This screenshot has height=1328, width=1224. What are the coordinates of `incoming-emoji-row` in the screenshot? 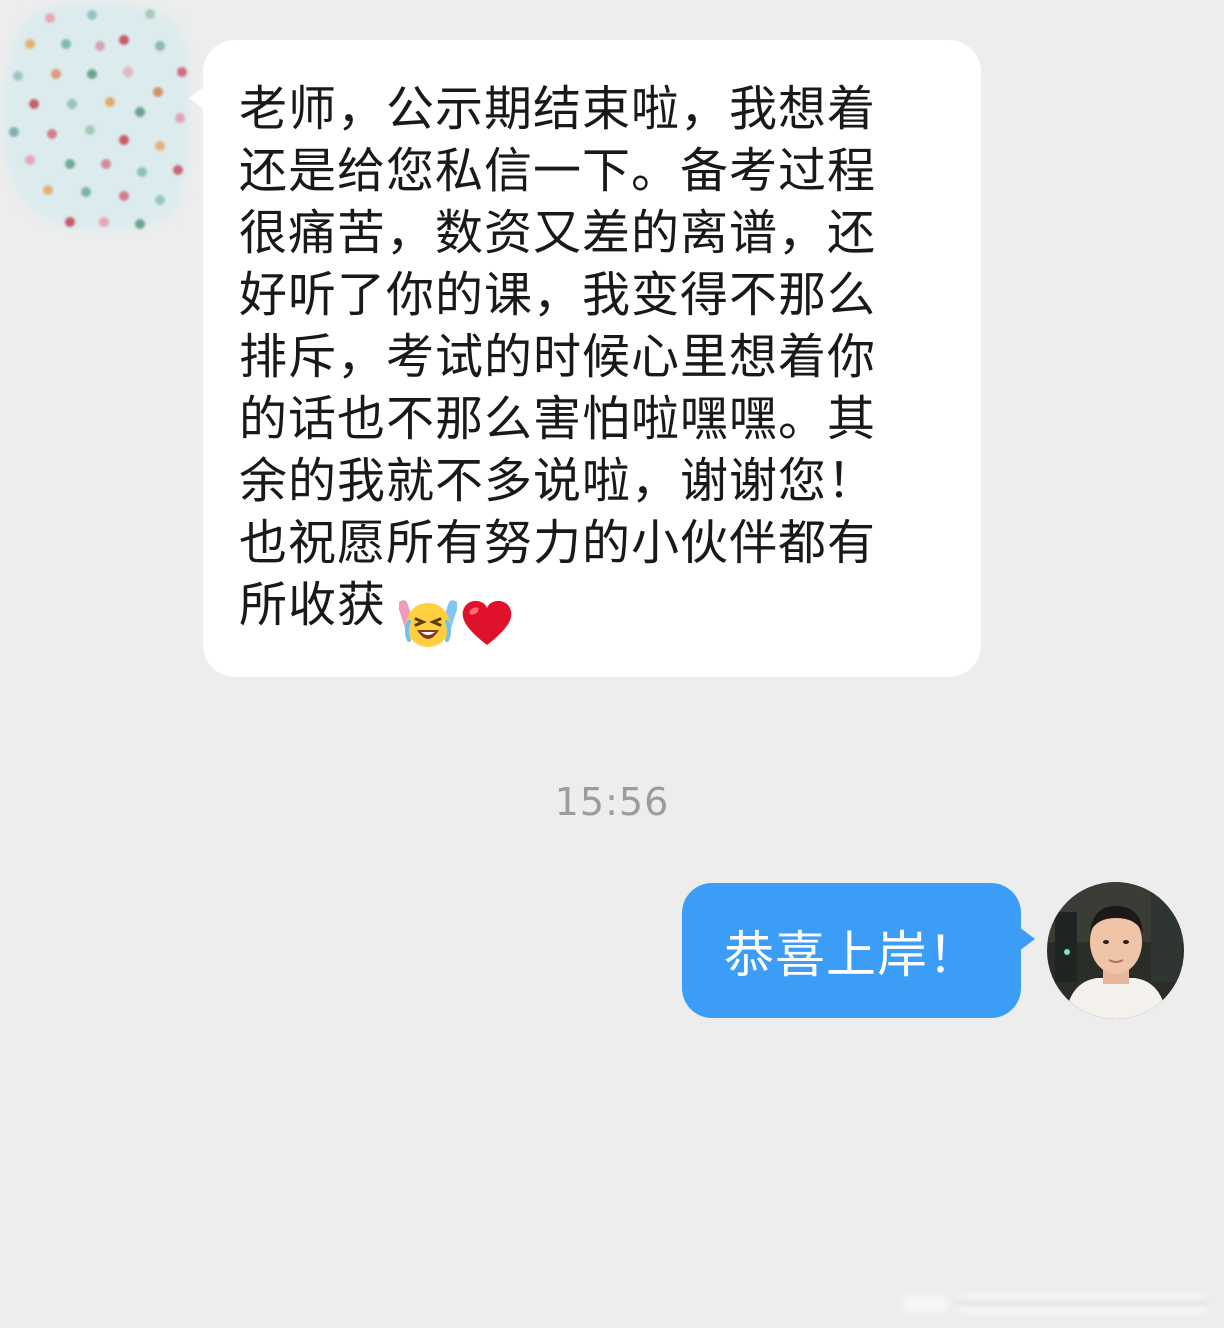 It's located at (457, 623).